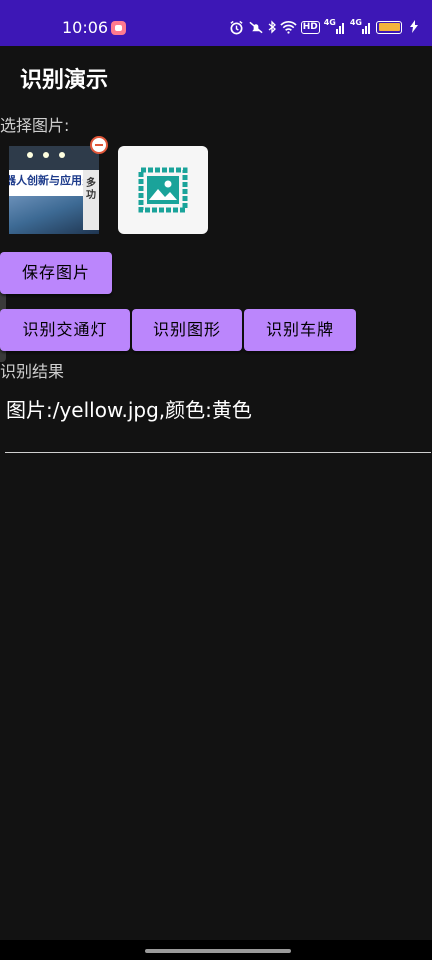 This screenshot has width=432, height=960. I want to click on charging-icon, so click(414, 28).